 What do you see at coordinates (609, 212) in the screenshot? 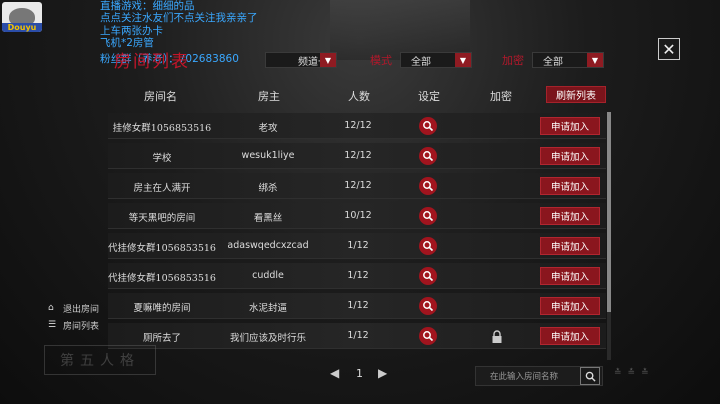
I see `scrollbar-thumb` at bounding box center [609, 212].